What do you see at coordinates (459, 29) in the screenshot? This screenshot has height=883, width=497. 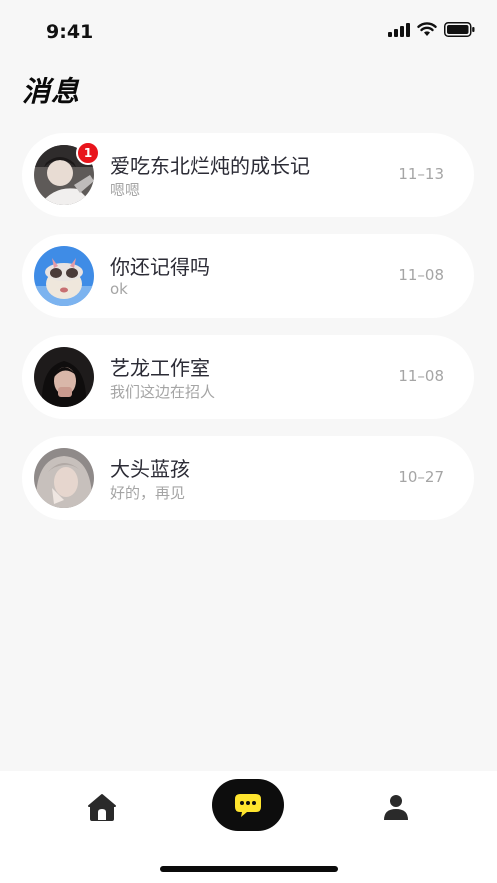 I see `battery-icon` at bounding box center [459, 29].